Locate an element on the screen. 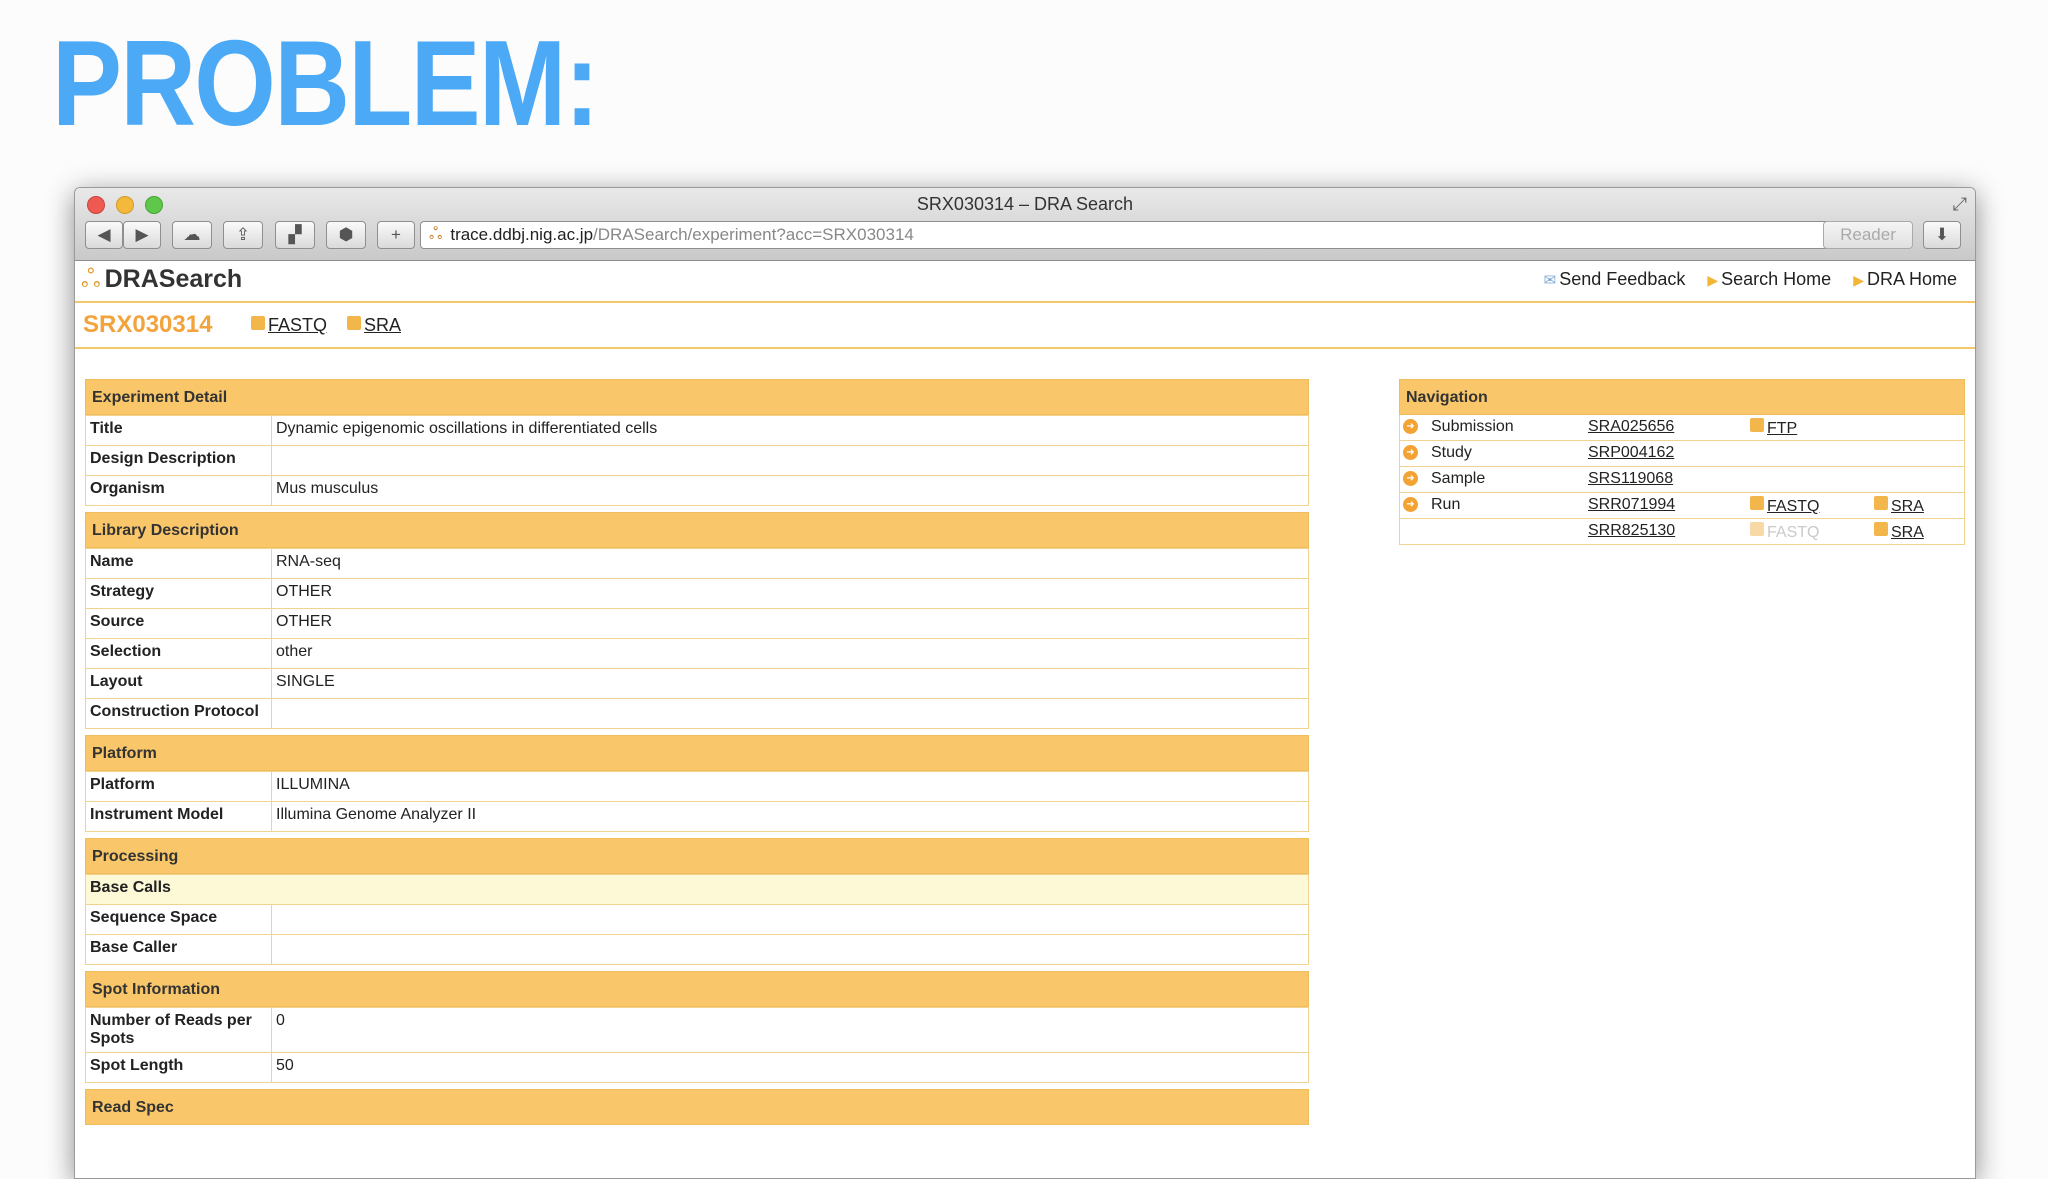 This screenshot has height=1179, width=2048. arrow-marker-icon: ▶ is located at coordinates (1713, 280).